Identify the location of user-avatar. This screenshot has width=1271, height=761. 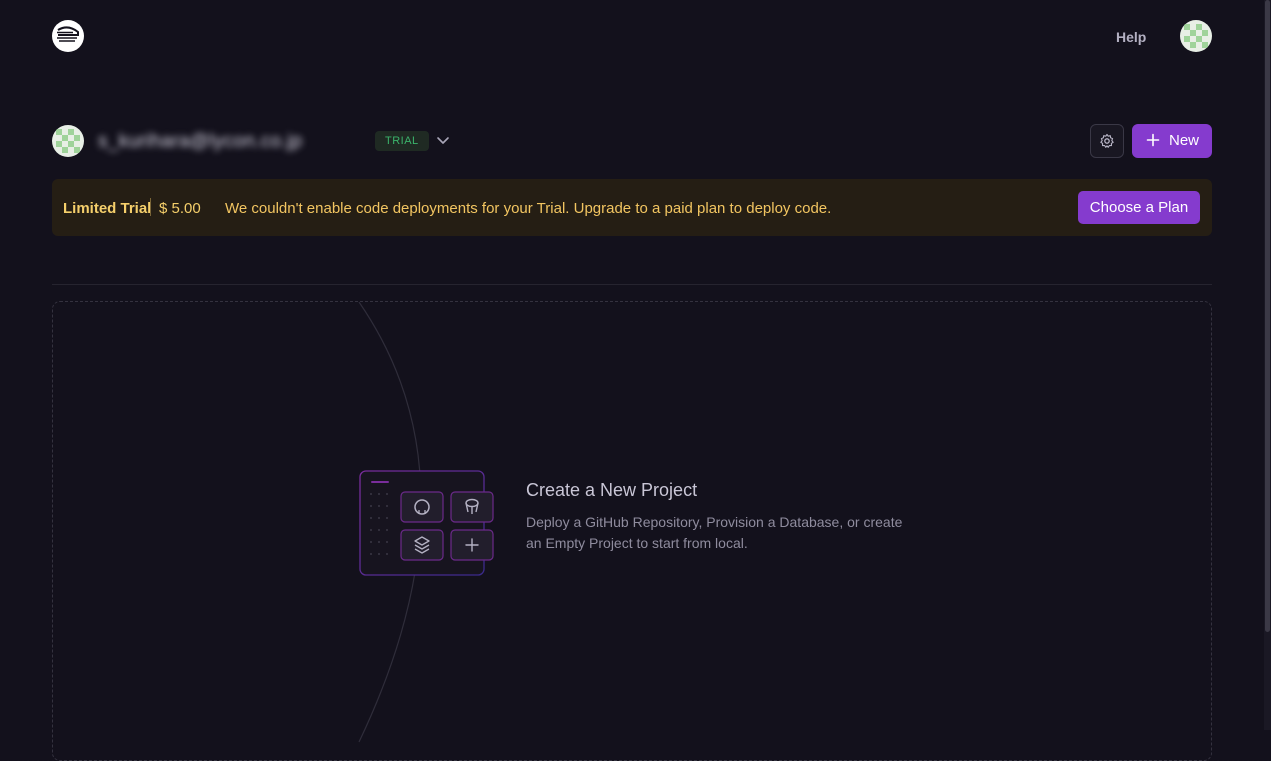
(1196, 36).